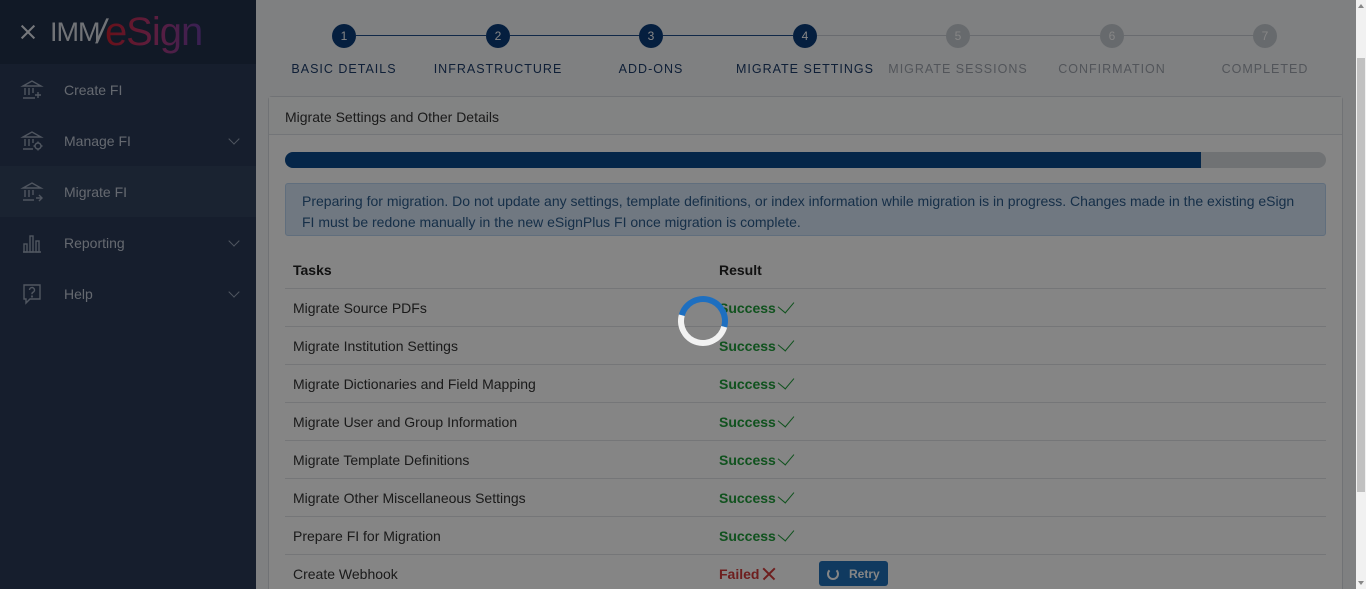 This screenshot has height=589, width=1366. Describe the element at coordinates (1361, 6) in the screenshot. I see `scroll-up-arrow-icon` at that location.